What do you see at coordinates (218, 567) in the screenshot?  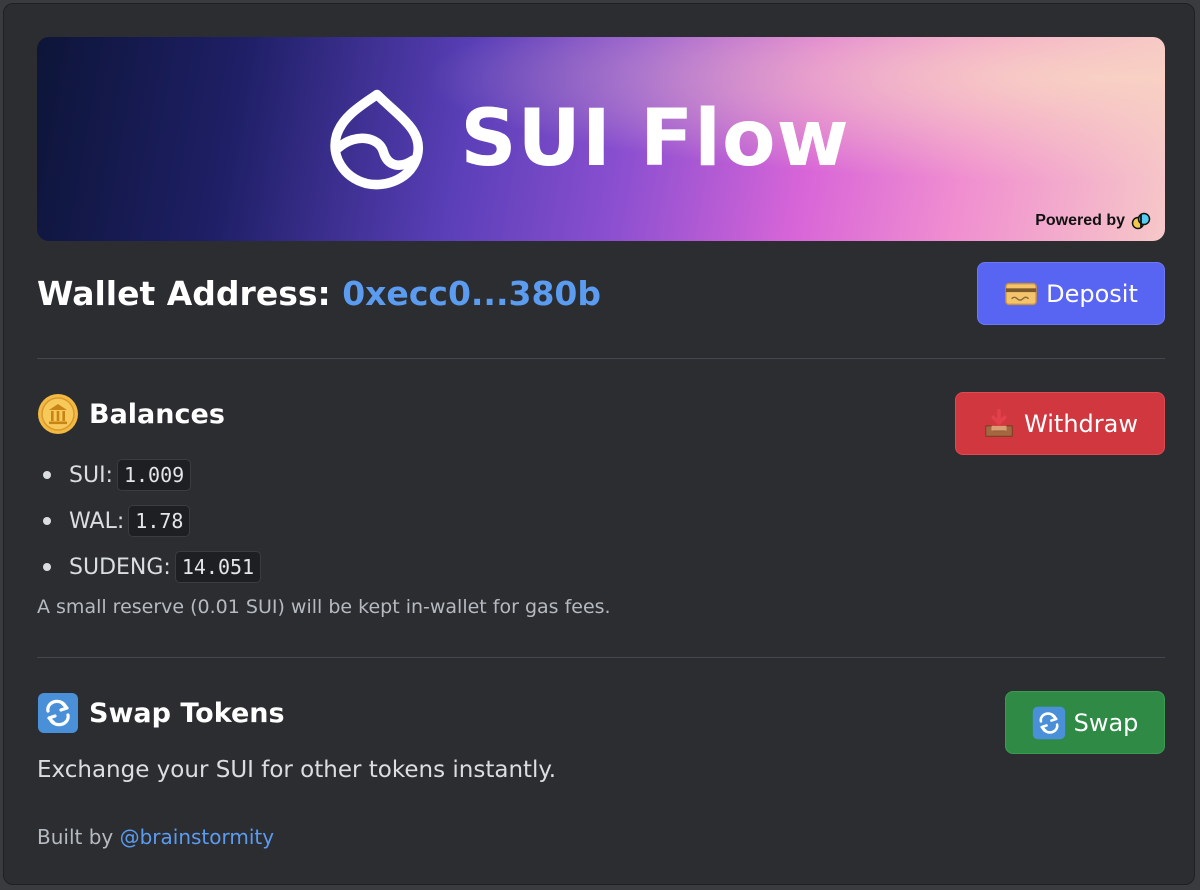 I see `token-amount: 14.051` at bounding box center [218, 567].